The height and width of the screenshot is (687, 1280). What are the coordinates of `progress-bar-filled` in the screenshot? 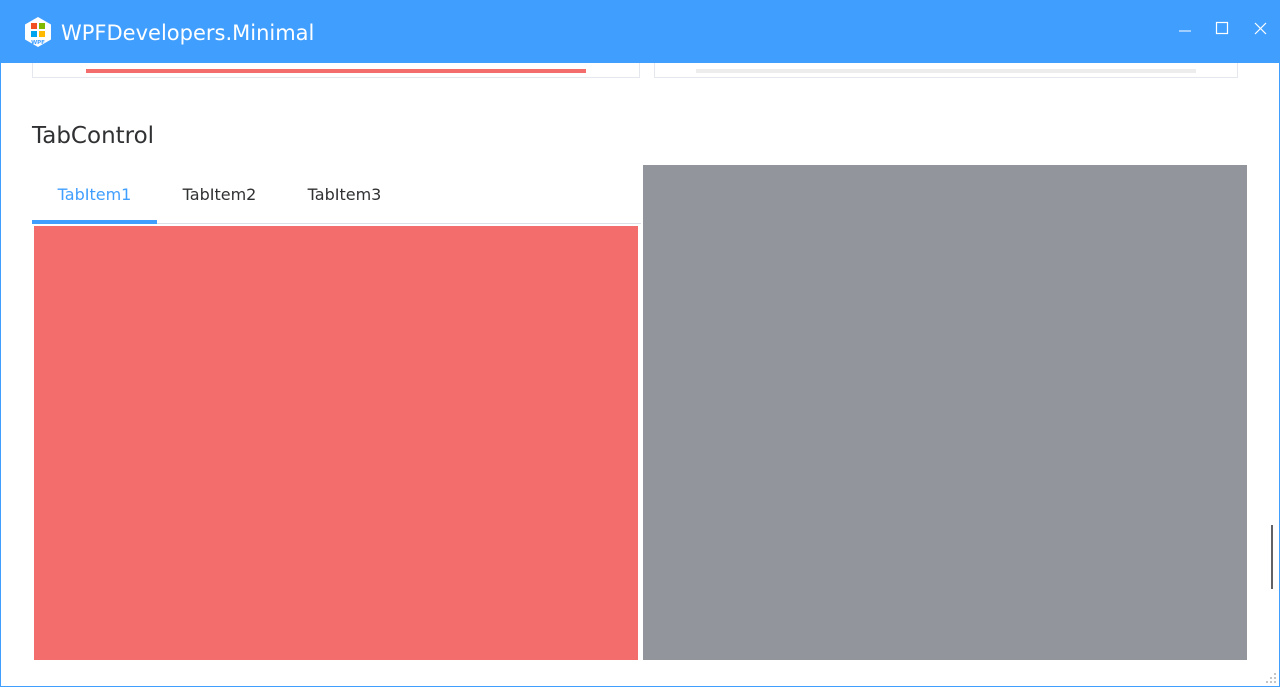 It's located at (336, 71).